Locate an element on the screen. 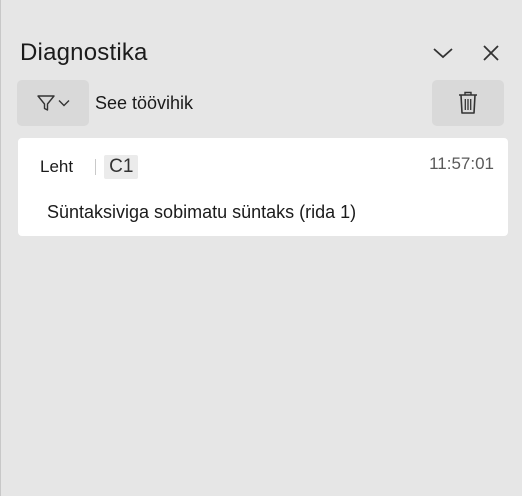 The width and height of the screenshot is (522, 496). entry-header: Leht C1 11:57:01 is located at coordinates (267, 167).